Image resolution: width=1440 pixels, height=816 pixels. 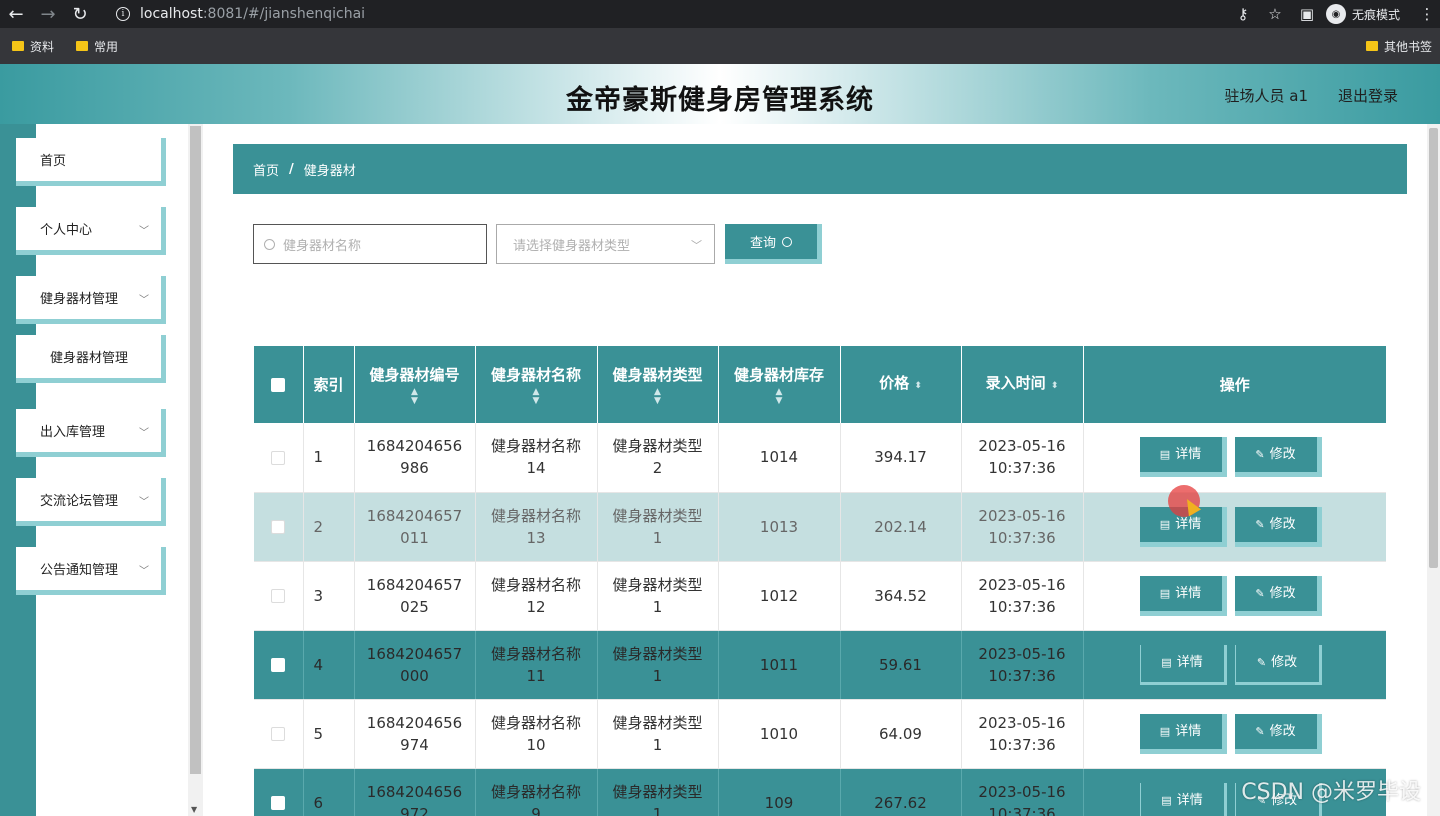 I want to click on header-type: 健身器材类型 ▲ ▼, so click(x=658, y=384).